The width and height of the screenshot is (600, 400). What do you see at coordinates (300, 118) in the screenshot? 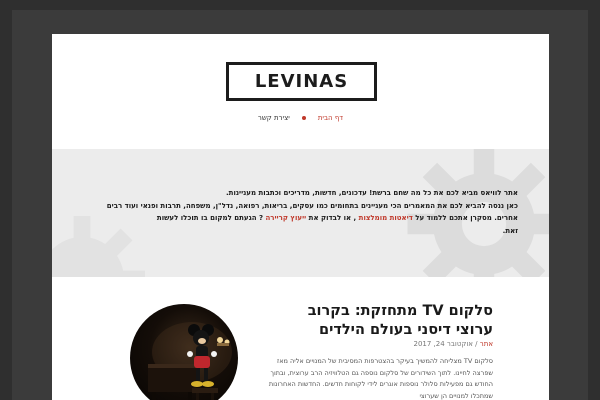
I see `main-nav: דף הבית יצירת קשר` at bounding box center [300, 118].